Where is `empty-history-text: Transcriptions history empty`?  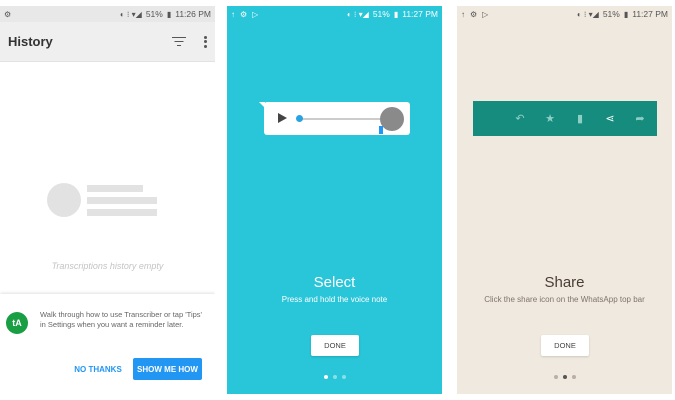
empty-history-text: Transcriptions history empty is located at coordinates (107, 266).